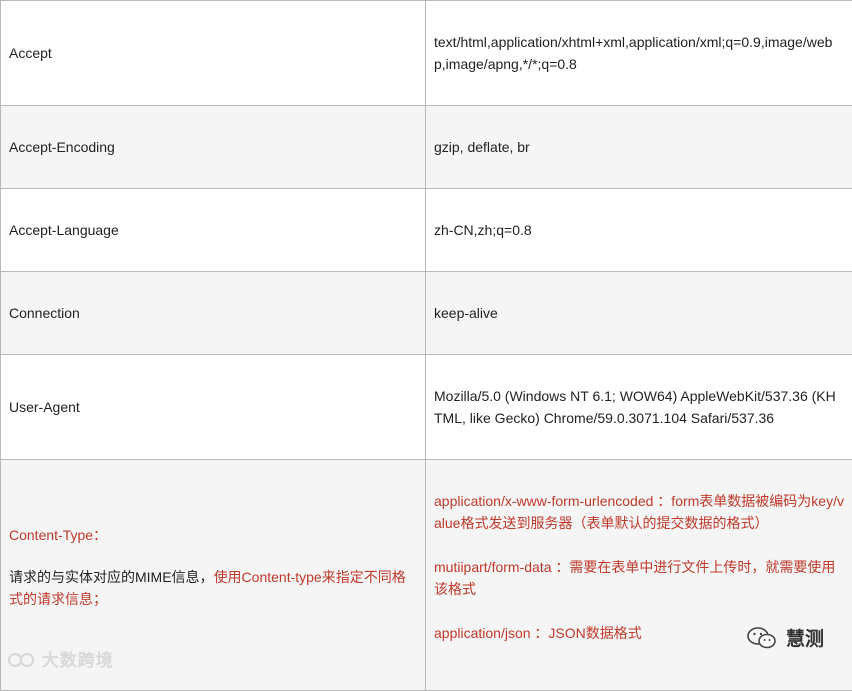  What do you see at coordinates (639, 230) in the screenshot?
I see `header-value: zh-CN,zh;q=0.8` at bounding box center [639, 230].